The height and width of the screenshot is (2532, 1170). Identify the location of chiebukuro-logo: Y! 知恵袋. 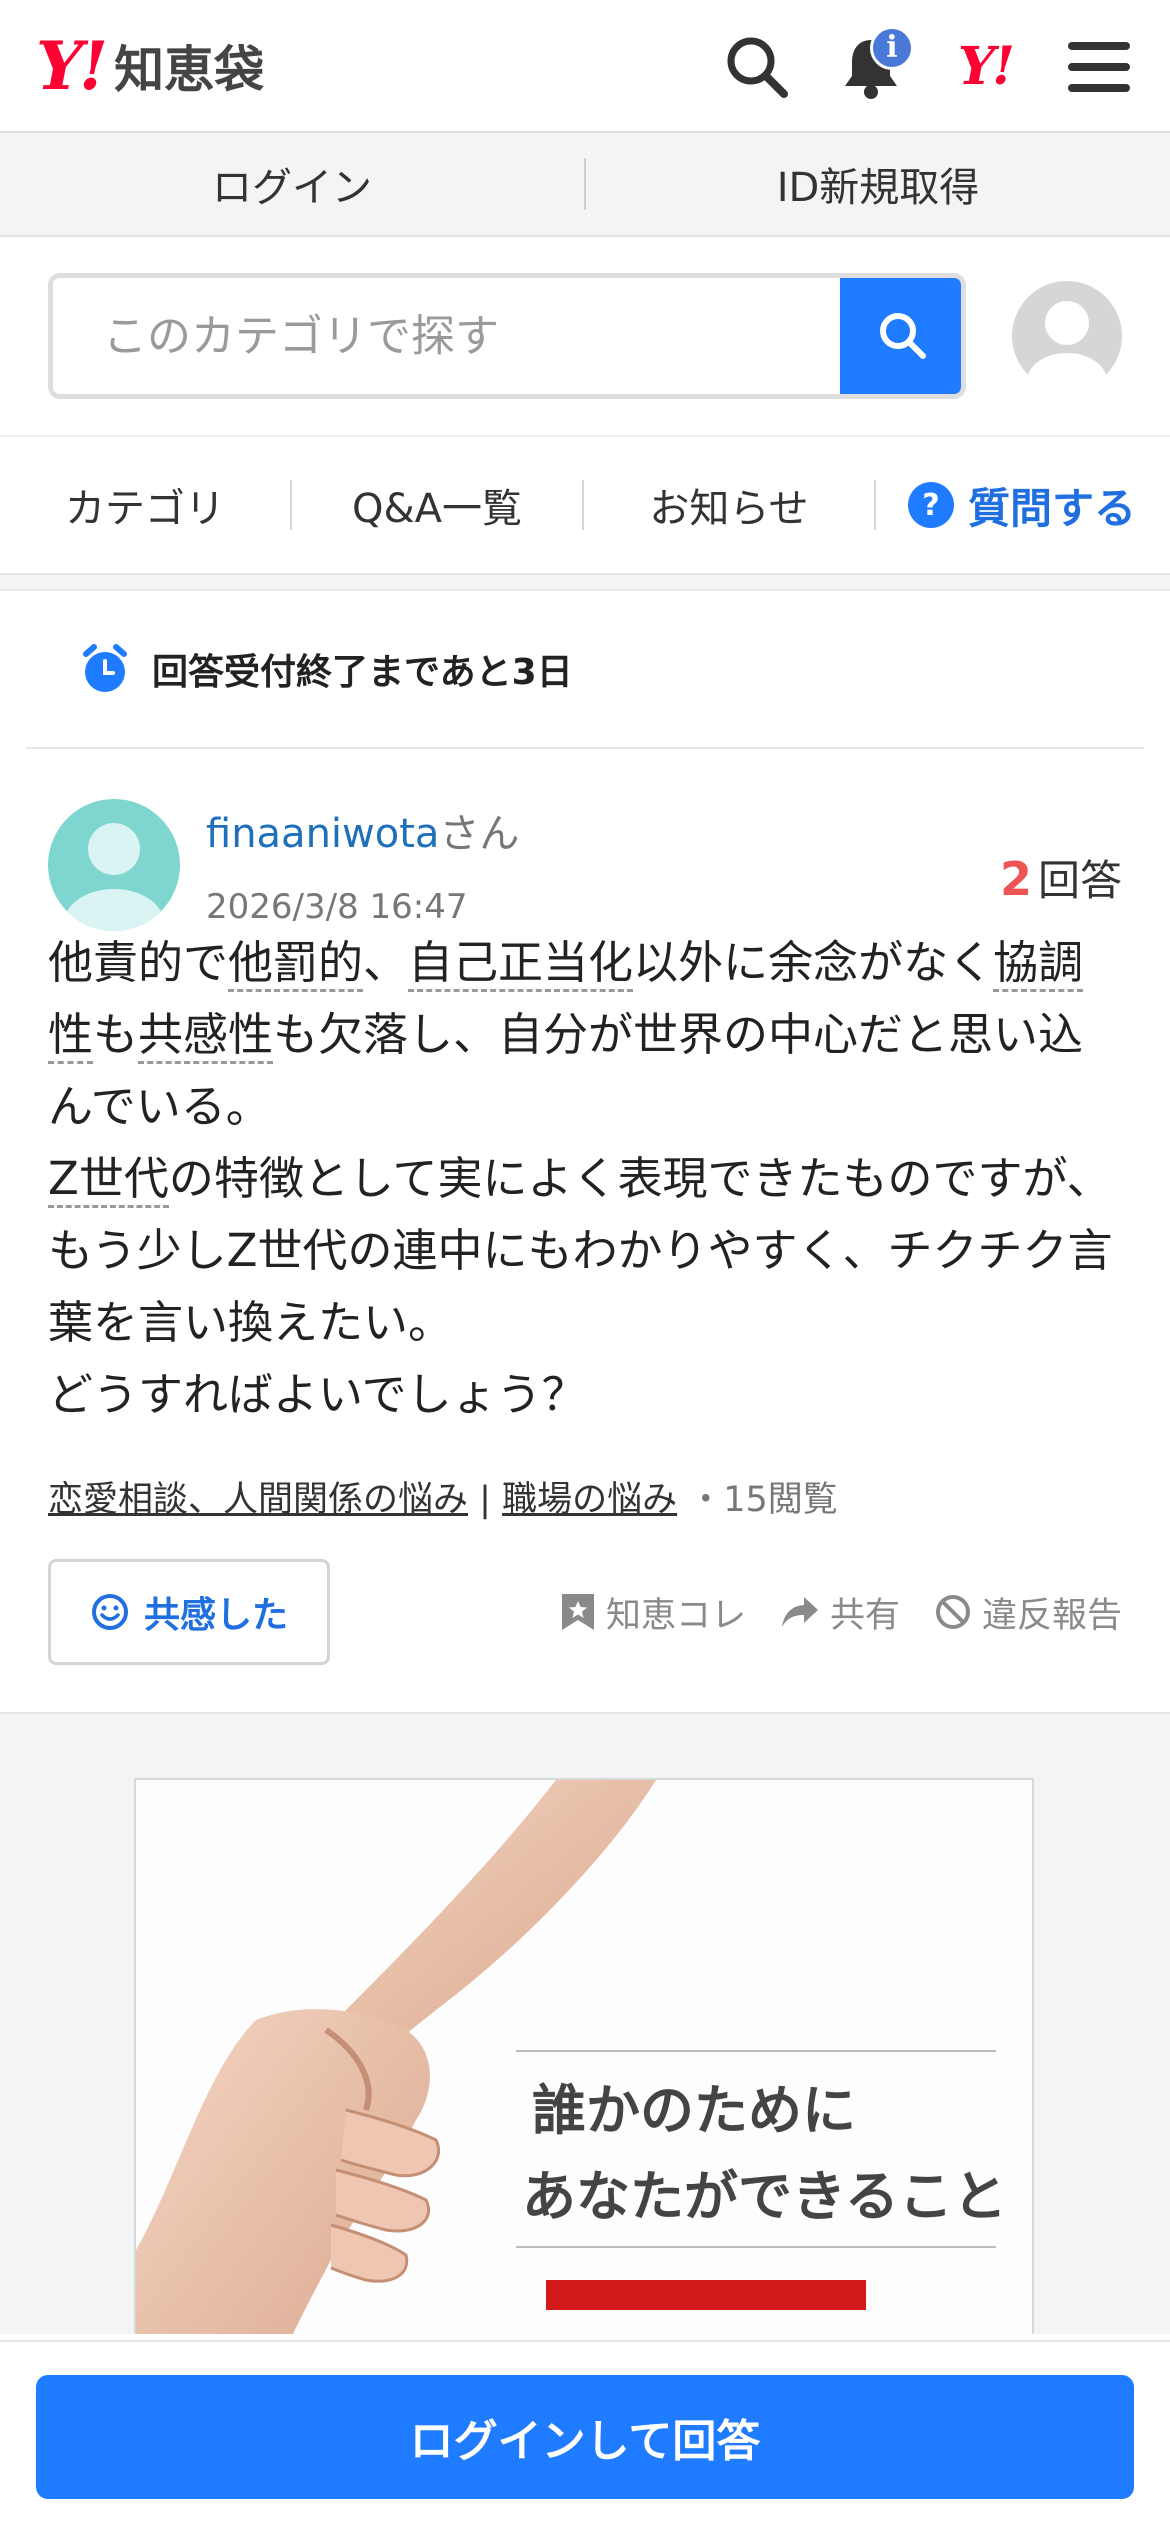
(150, 66).